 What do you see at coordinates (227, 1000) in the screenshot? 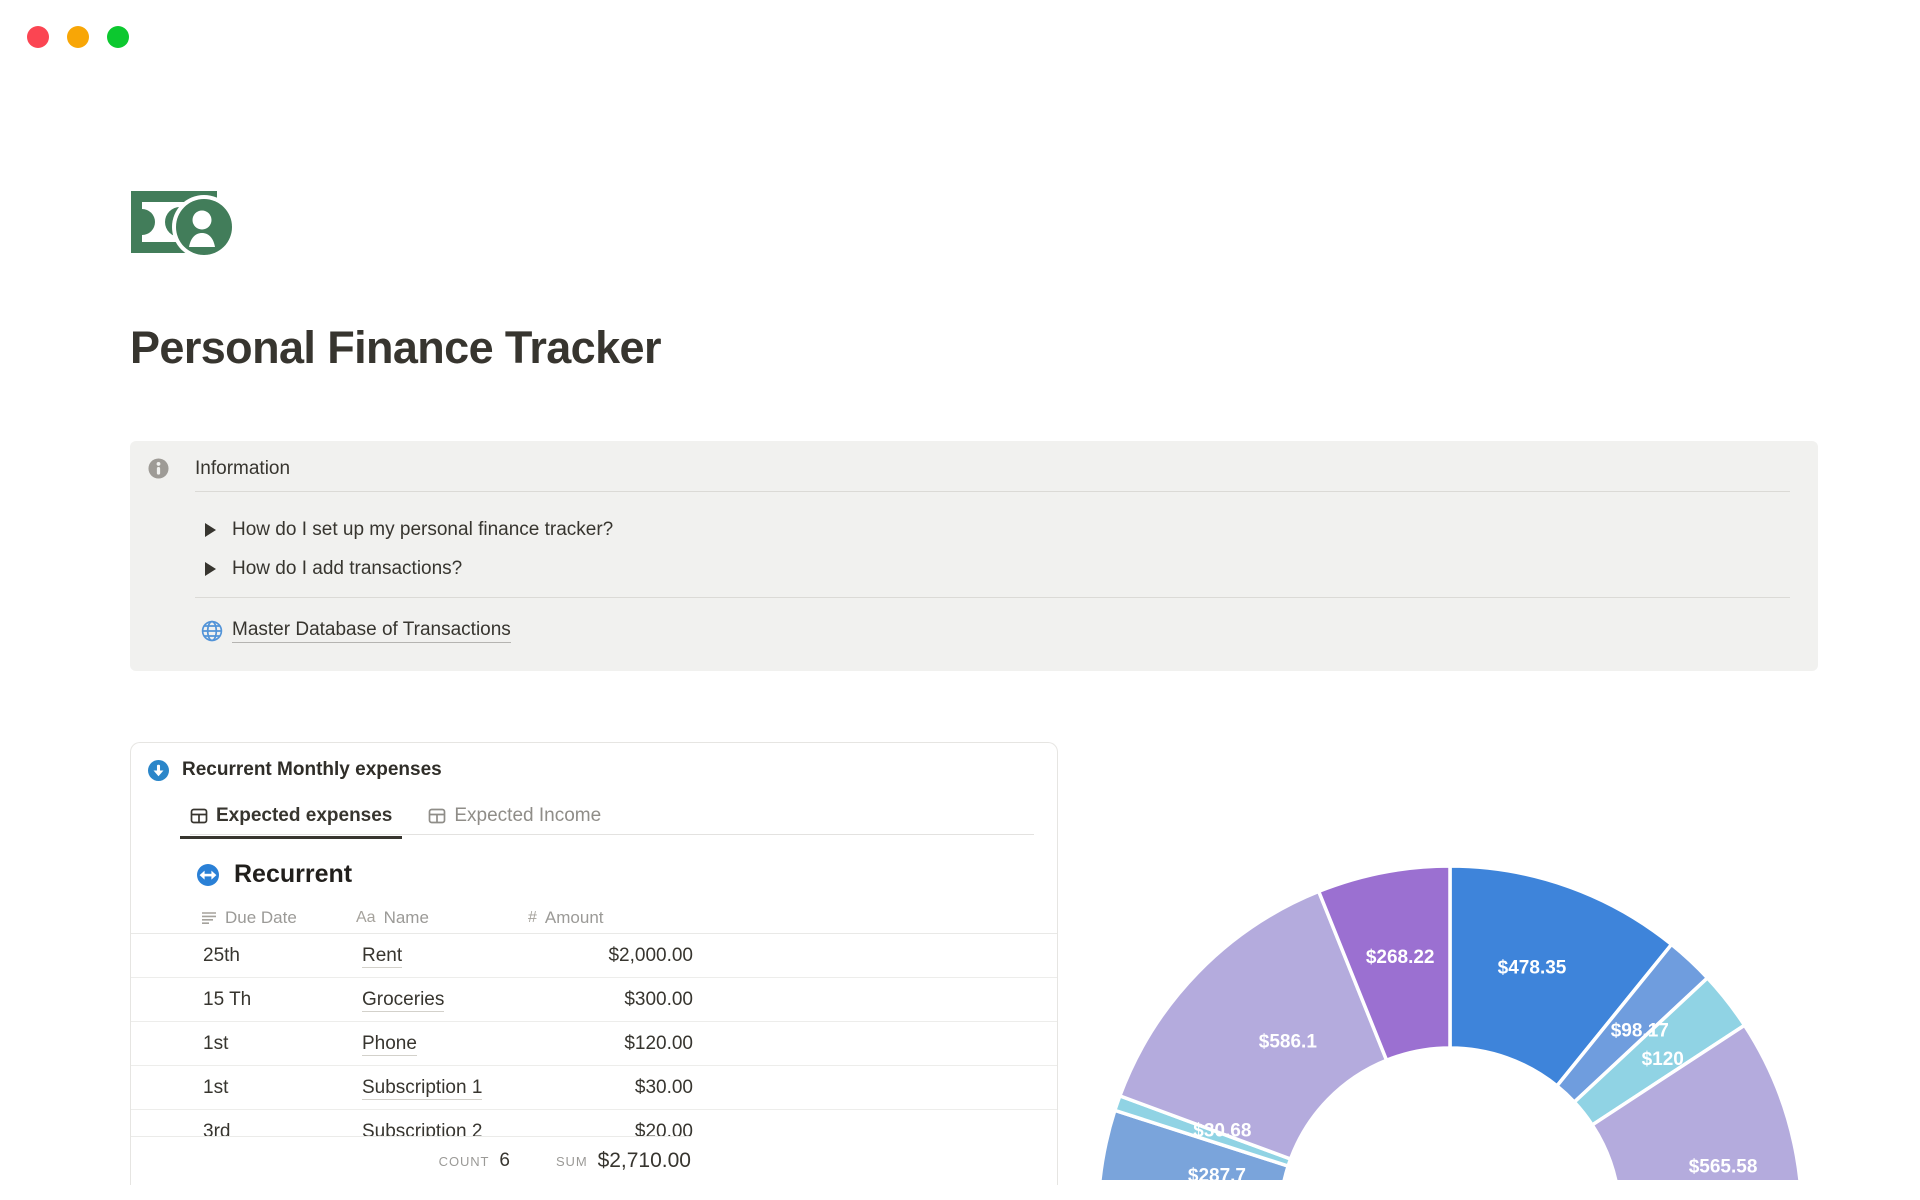
I see `cell-due-date: 15 Th` at bounding box center [227, 1000].